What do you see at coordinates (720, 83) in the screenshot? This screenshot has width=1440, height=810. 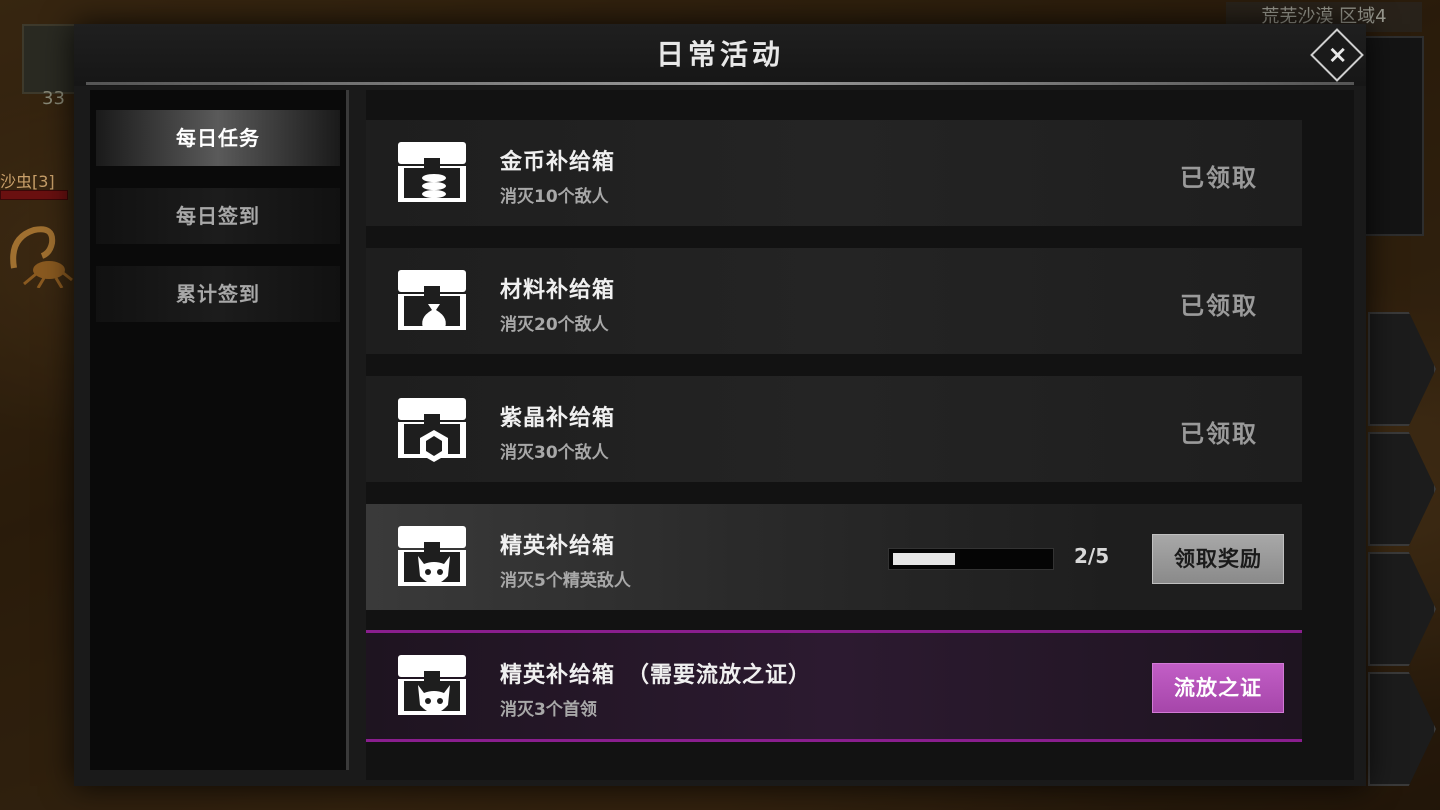 I see `title-divider` at bounding box center [720, 83].